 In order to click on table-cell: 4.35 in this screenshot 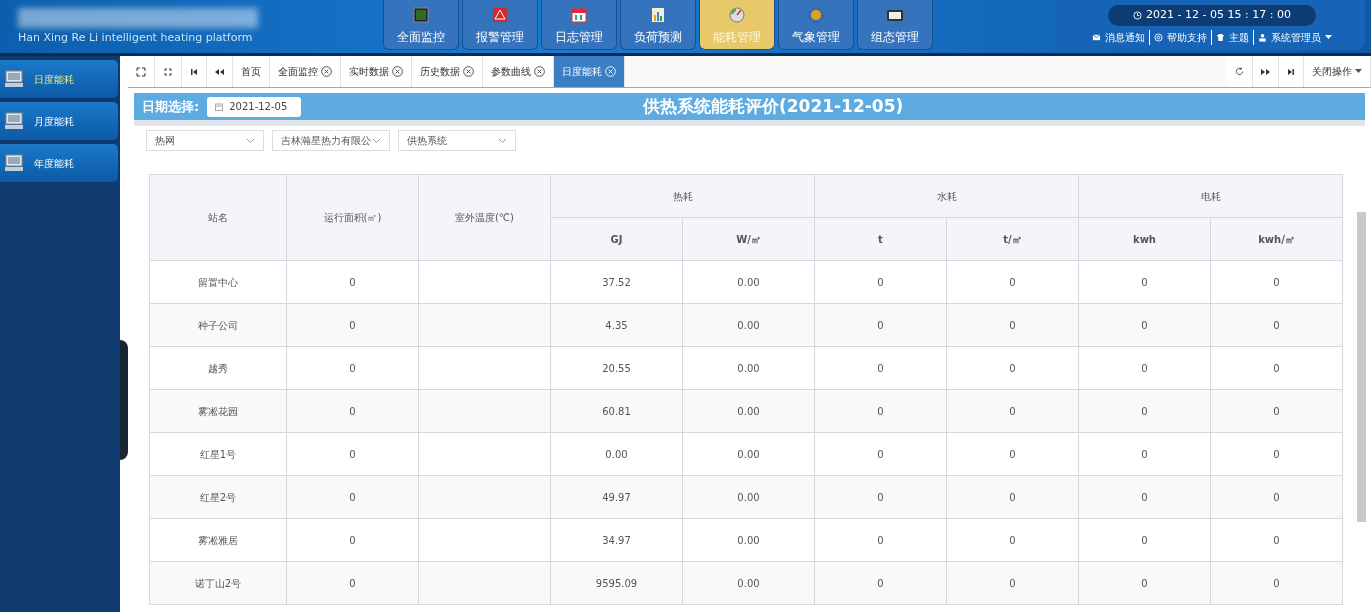, I will do `click(616, 325)`.